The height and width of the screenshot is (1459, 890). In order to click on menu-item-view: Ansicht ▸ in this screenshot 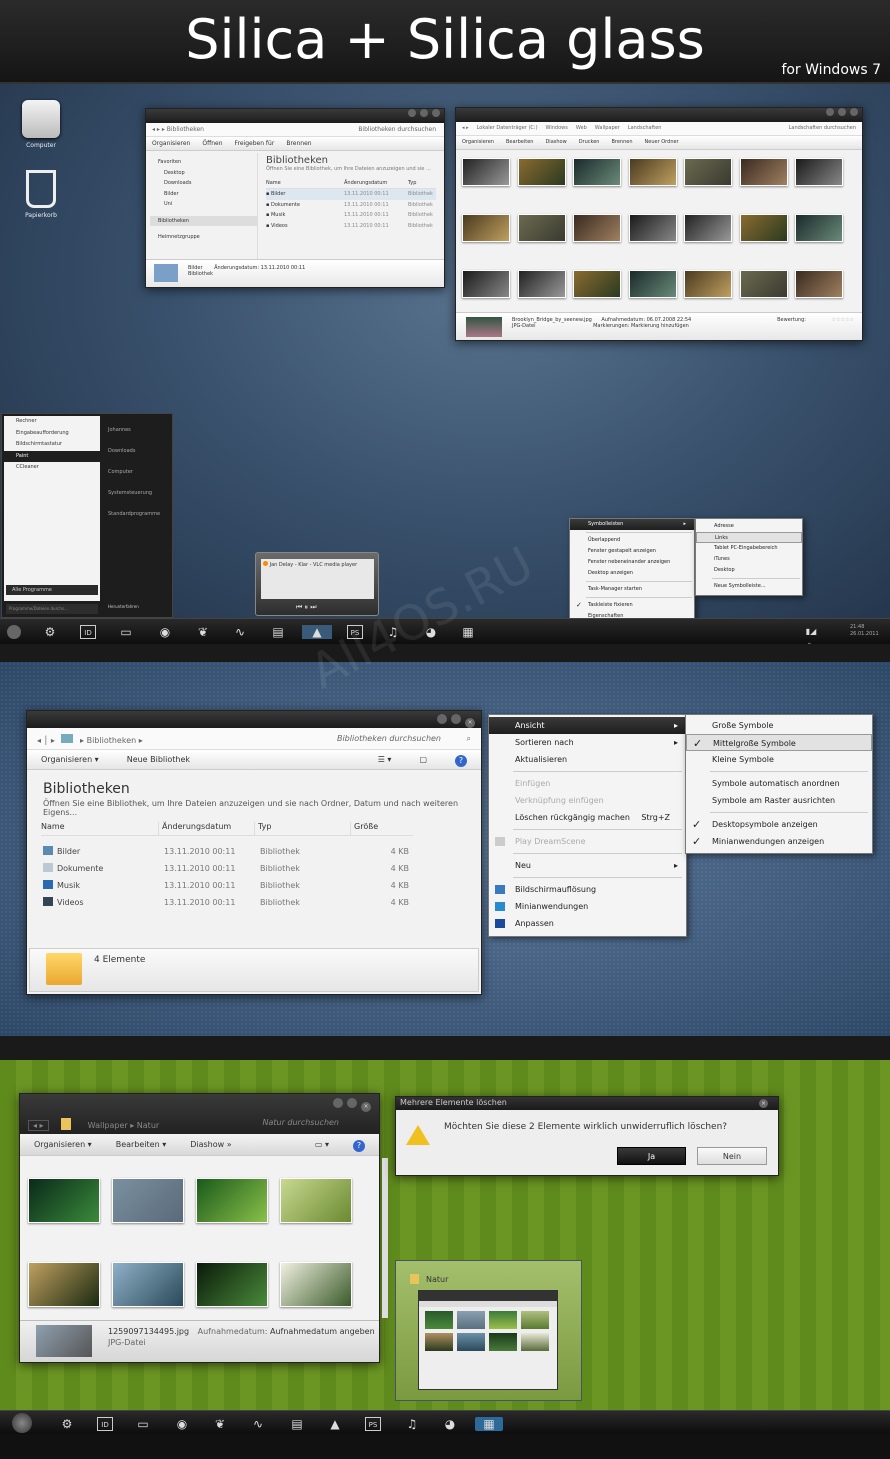, I will do `click(587, 725)`.